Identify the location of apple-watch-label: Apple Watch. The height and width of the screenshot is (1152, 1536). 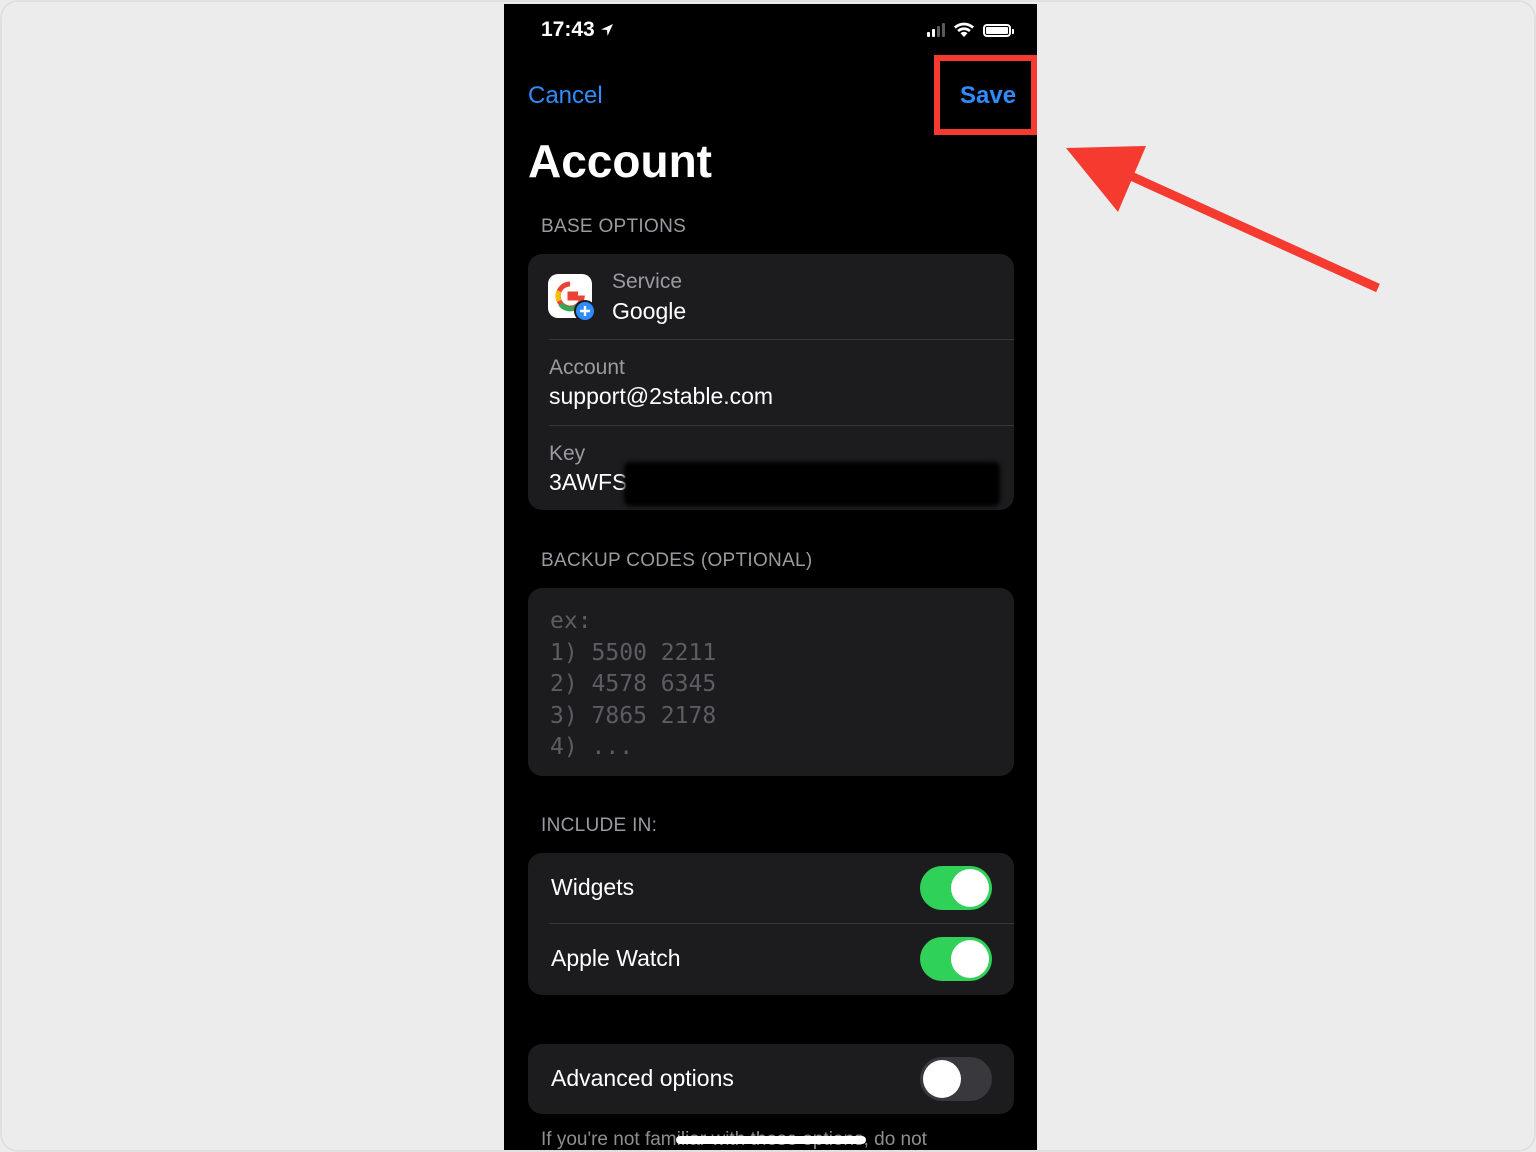
(616, 958).